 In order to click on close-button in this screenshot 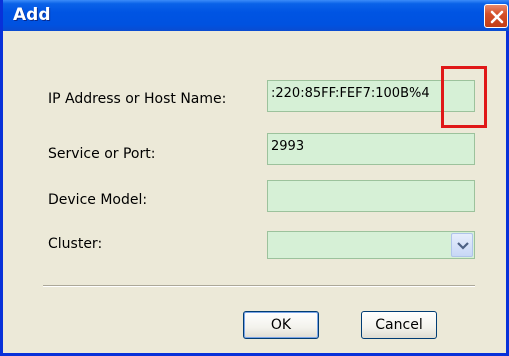, I will do `click(496, 16)`.